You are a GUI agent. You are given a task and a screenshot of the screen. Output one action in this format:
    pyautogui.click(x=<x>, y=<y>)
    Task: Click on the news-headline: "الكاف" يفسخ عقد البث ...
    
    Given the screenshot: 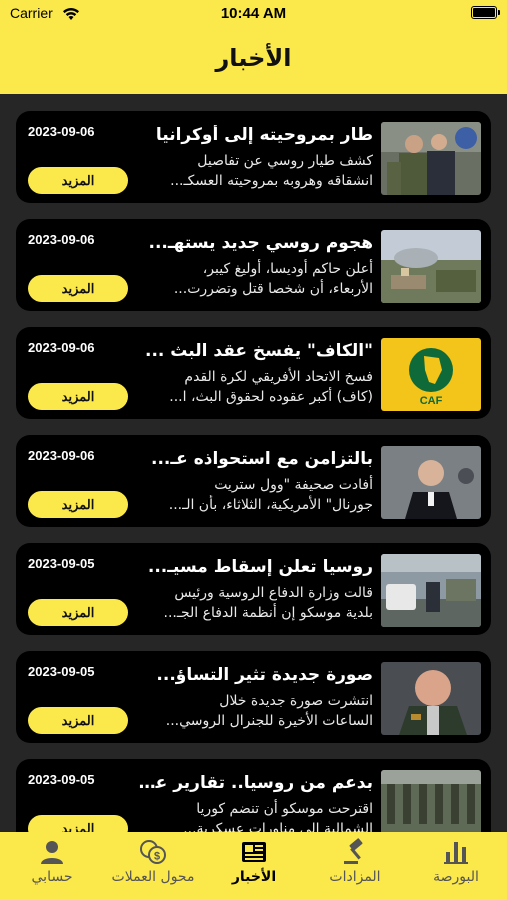 What is the action you would take?
    pyautogui.click(x=259, y=351)
    